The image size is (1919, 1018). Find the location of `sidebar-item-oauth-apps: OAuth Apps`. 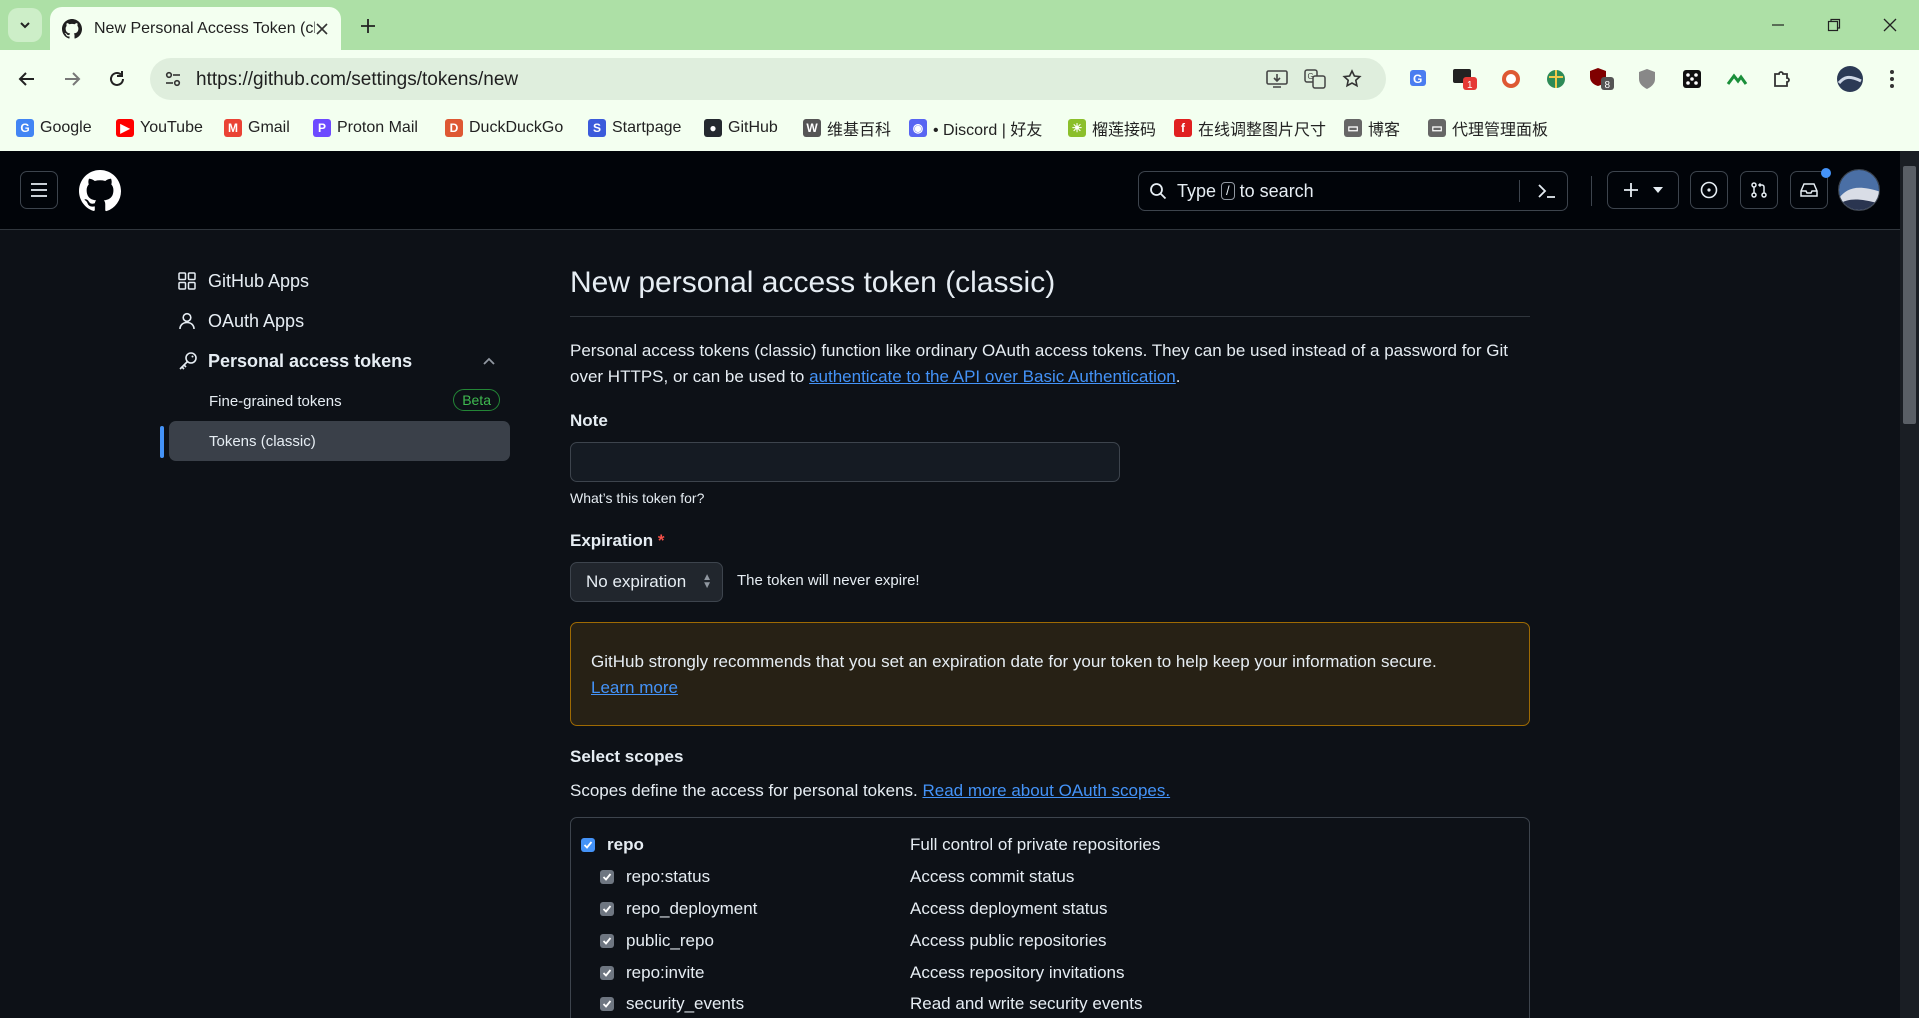

sidebar-item-oauth-apps: OAuth Apps is located at coordinates (241, 321).